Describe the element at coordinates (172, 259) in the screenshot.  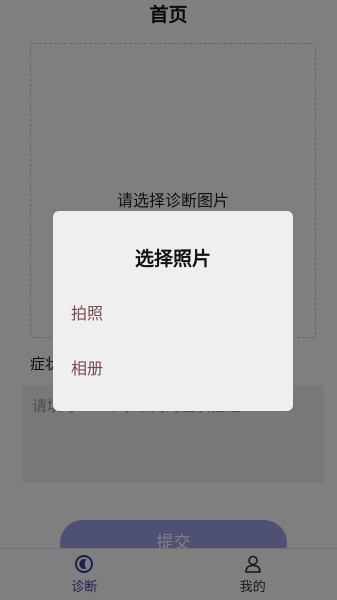
I see `dialog-title: 选择照片` at that location.